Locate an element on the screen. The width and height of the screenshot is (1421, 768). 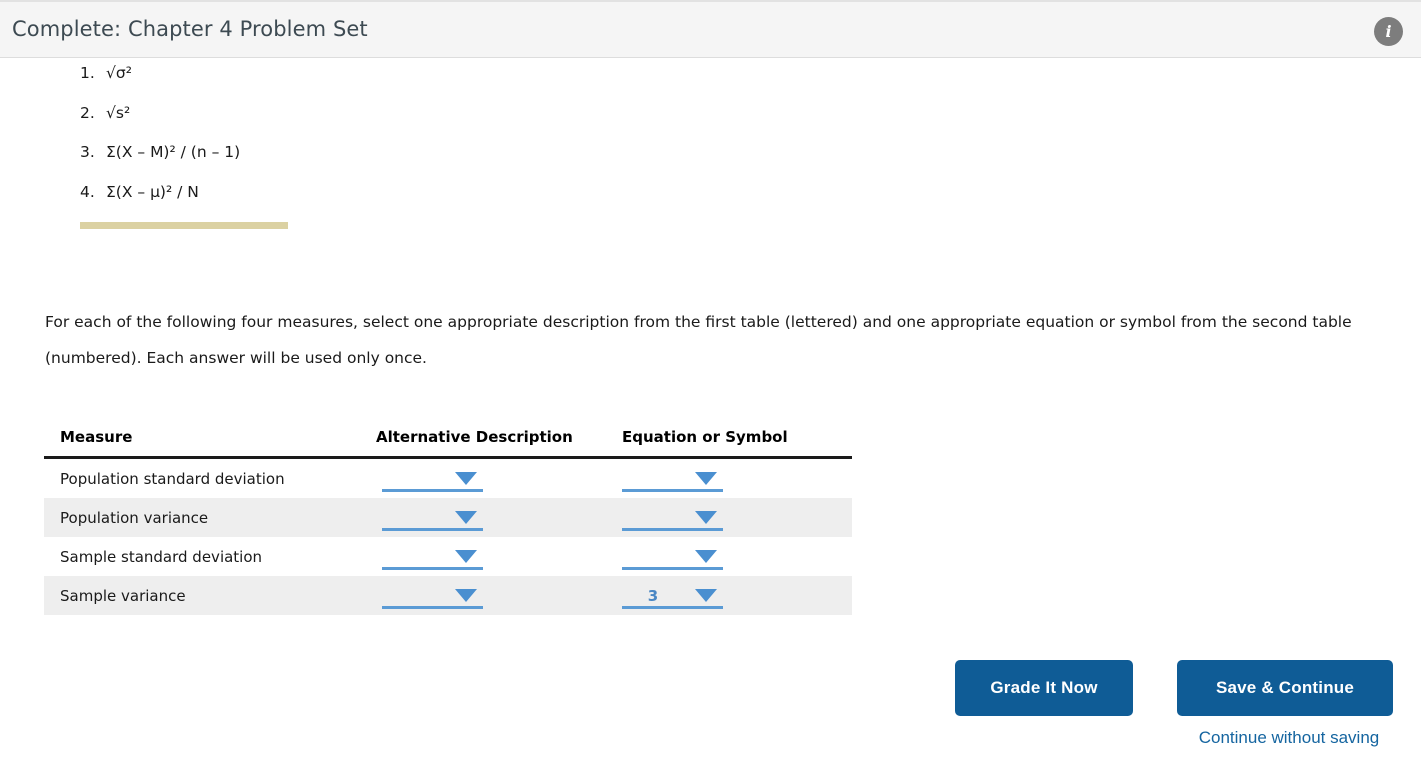
continue-without-saving-link: Continue without saving is located at coordinates (1289, 738).